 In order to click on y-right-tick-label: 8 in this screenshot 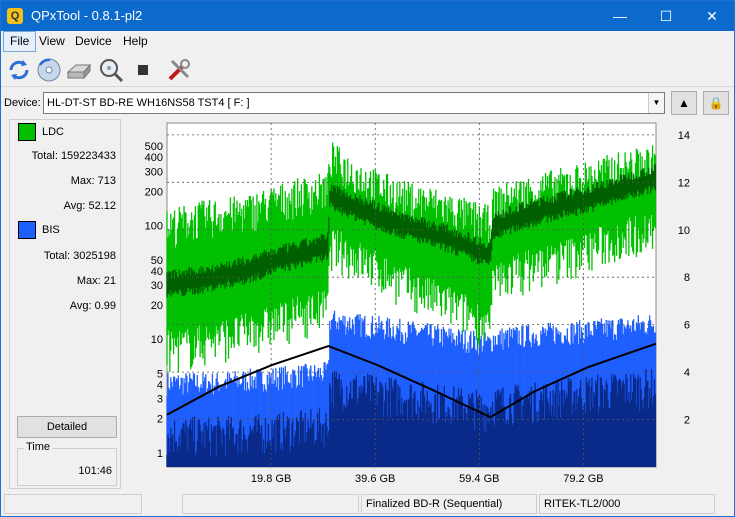, I will do `click(687, 278)`.